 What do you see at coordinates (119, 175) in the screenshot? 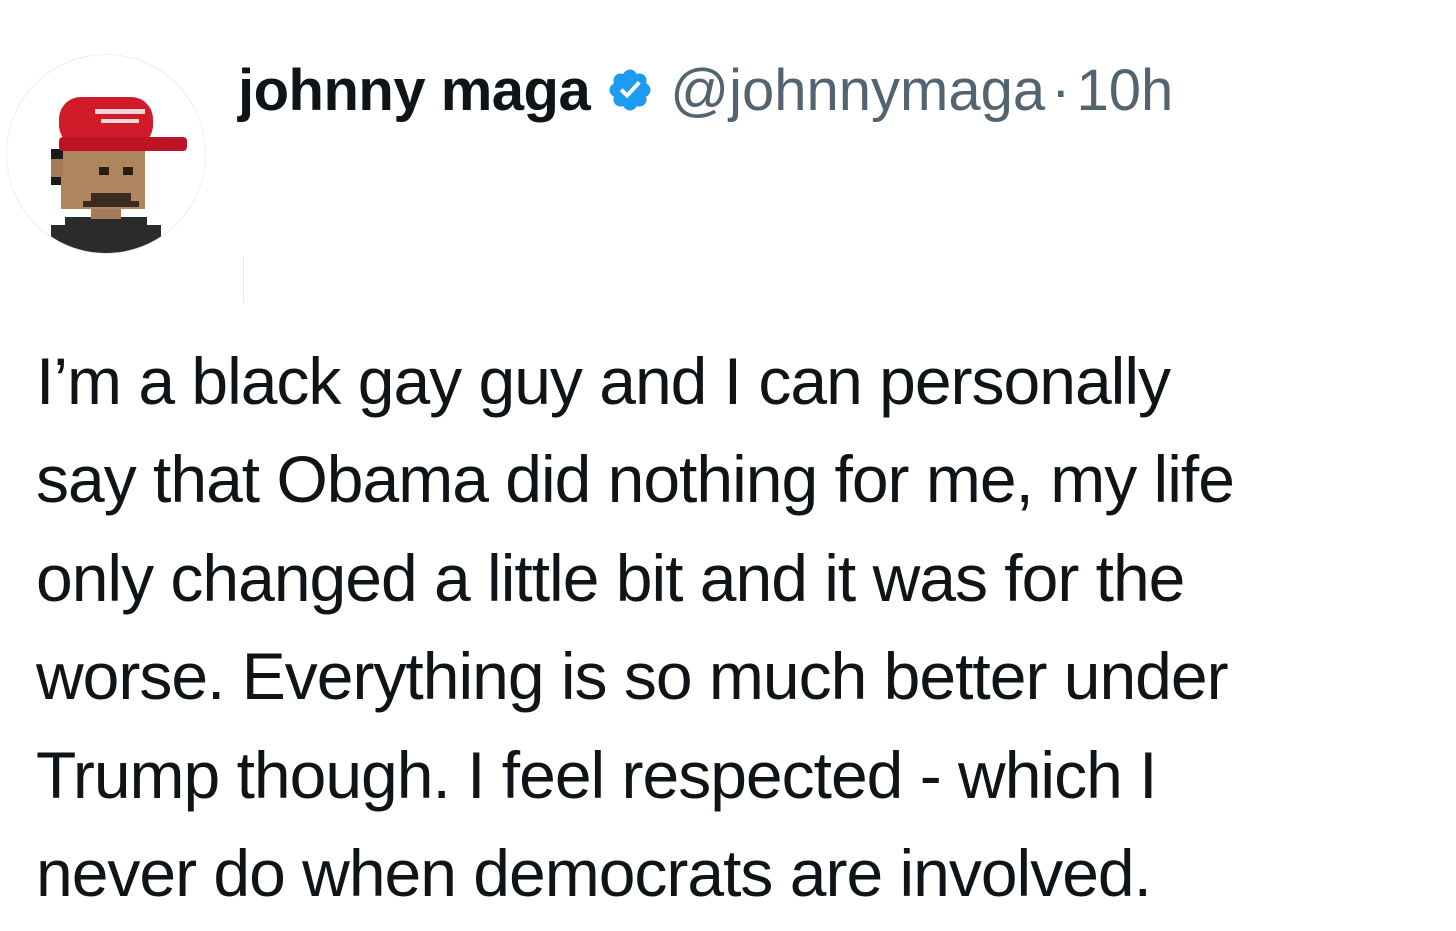
I see `pixel-avatar-icon` at bounding box center [119, 175].